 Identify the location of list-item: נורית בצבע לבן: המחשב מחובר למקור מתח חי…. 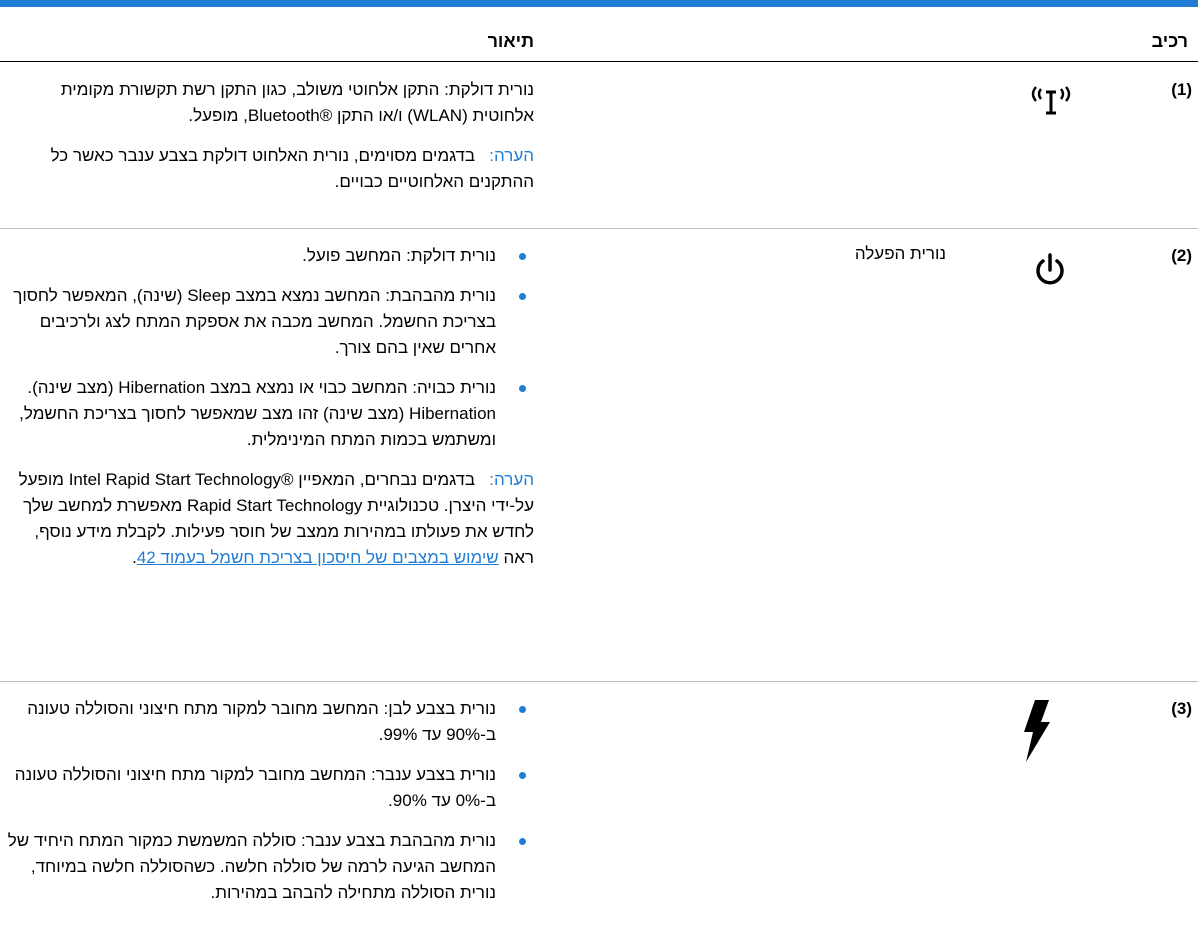
(269, 722).